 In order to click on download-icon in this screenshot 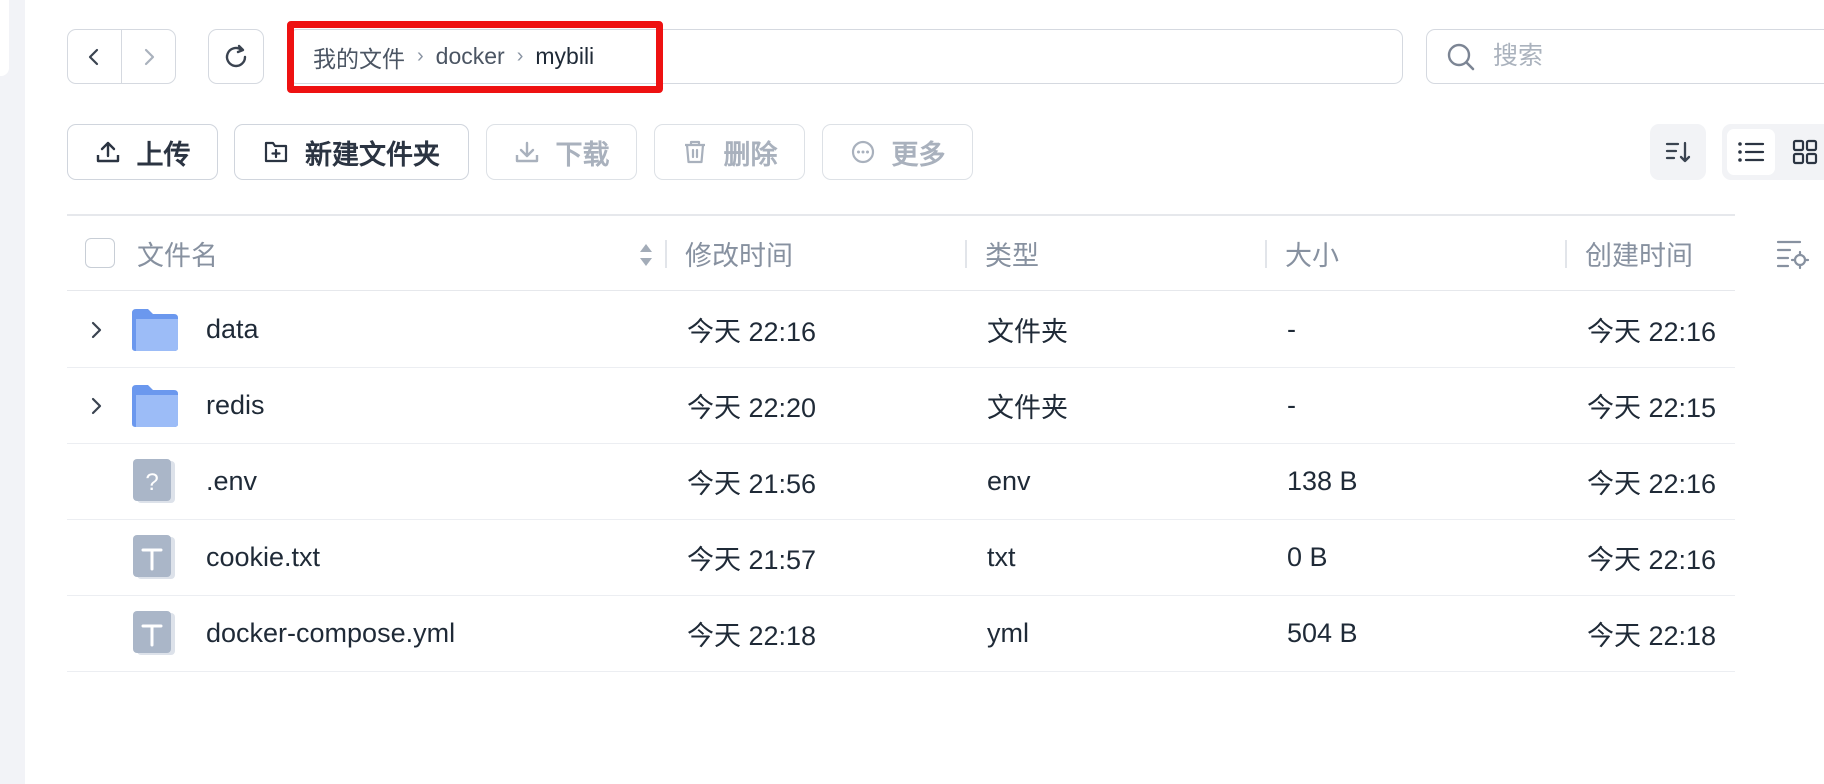, I will do `click(526, 152)`.